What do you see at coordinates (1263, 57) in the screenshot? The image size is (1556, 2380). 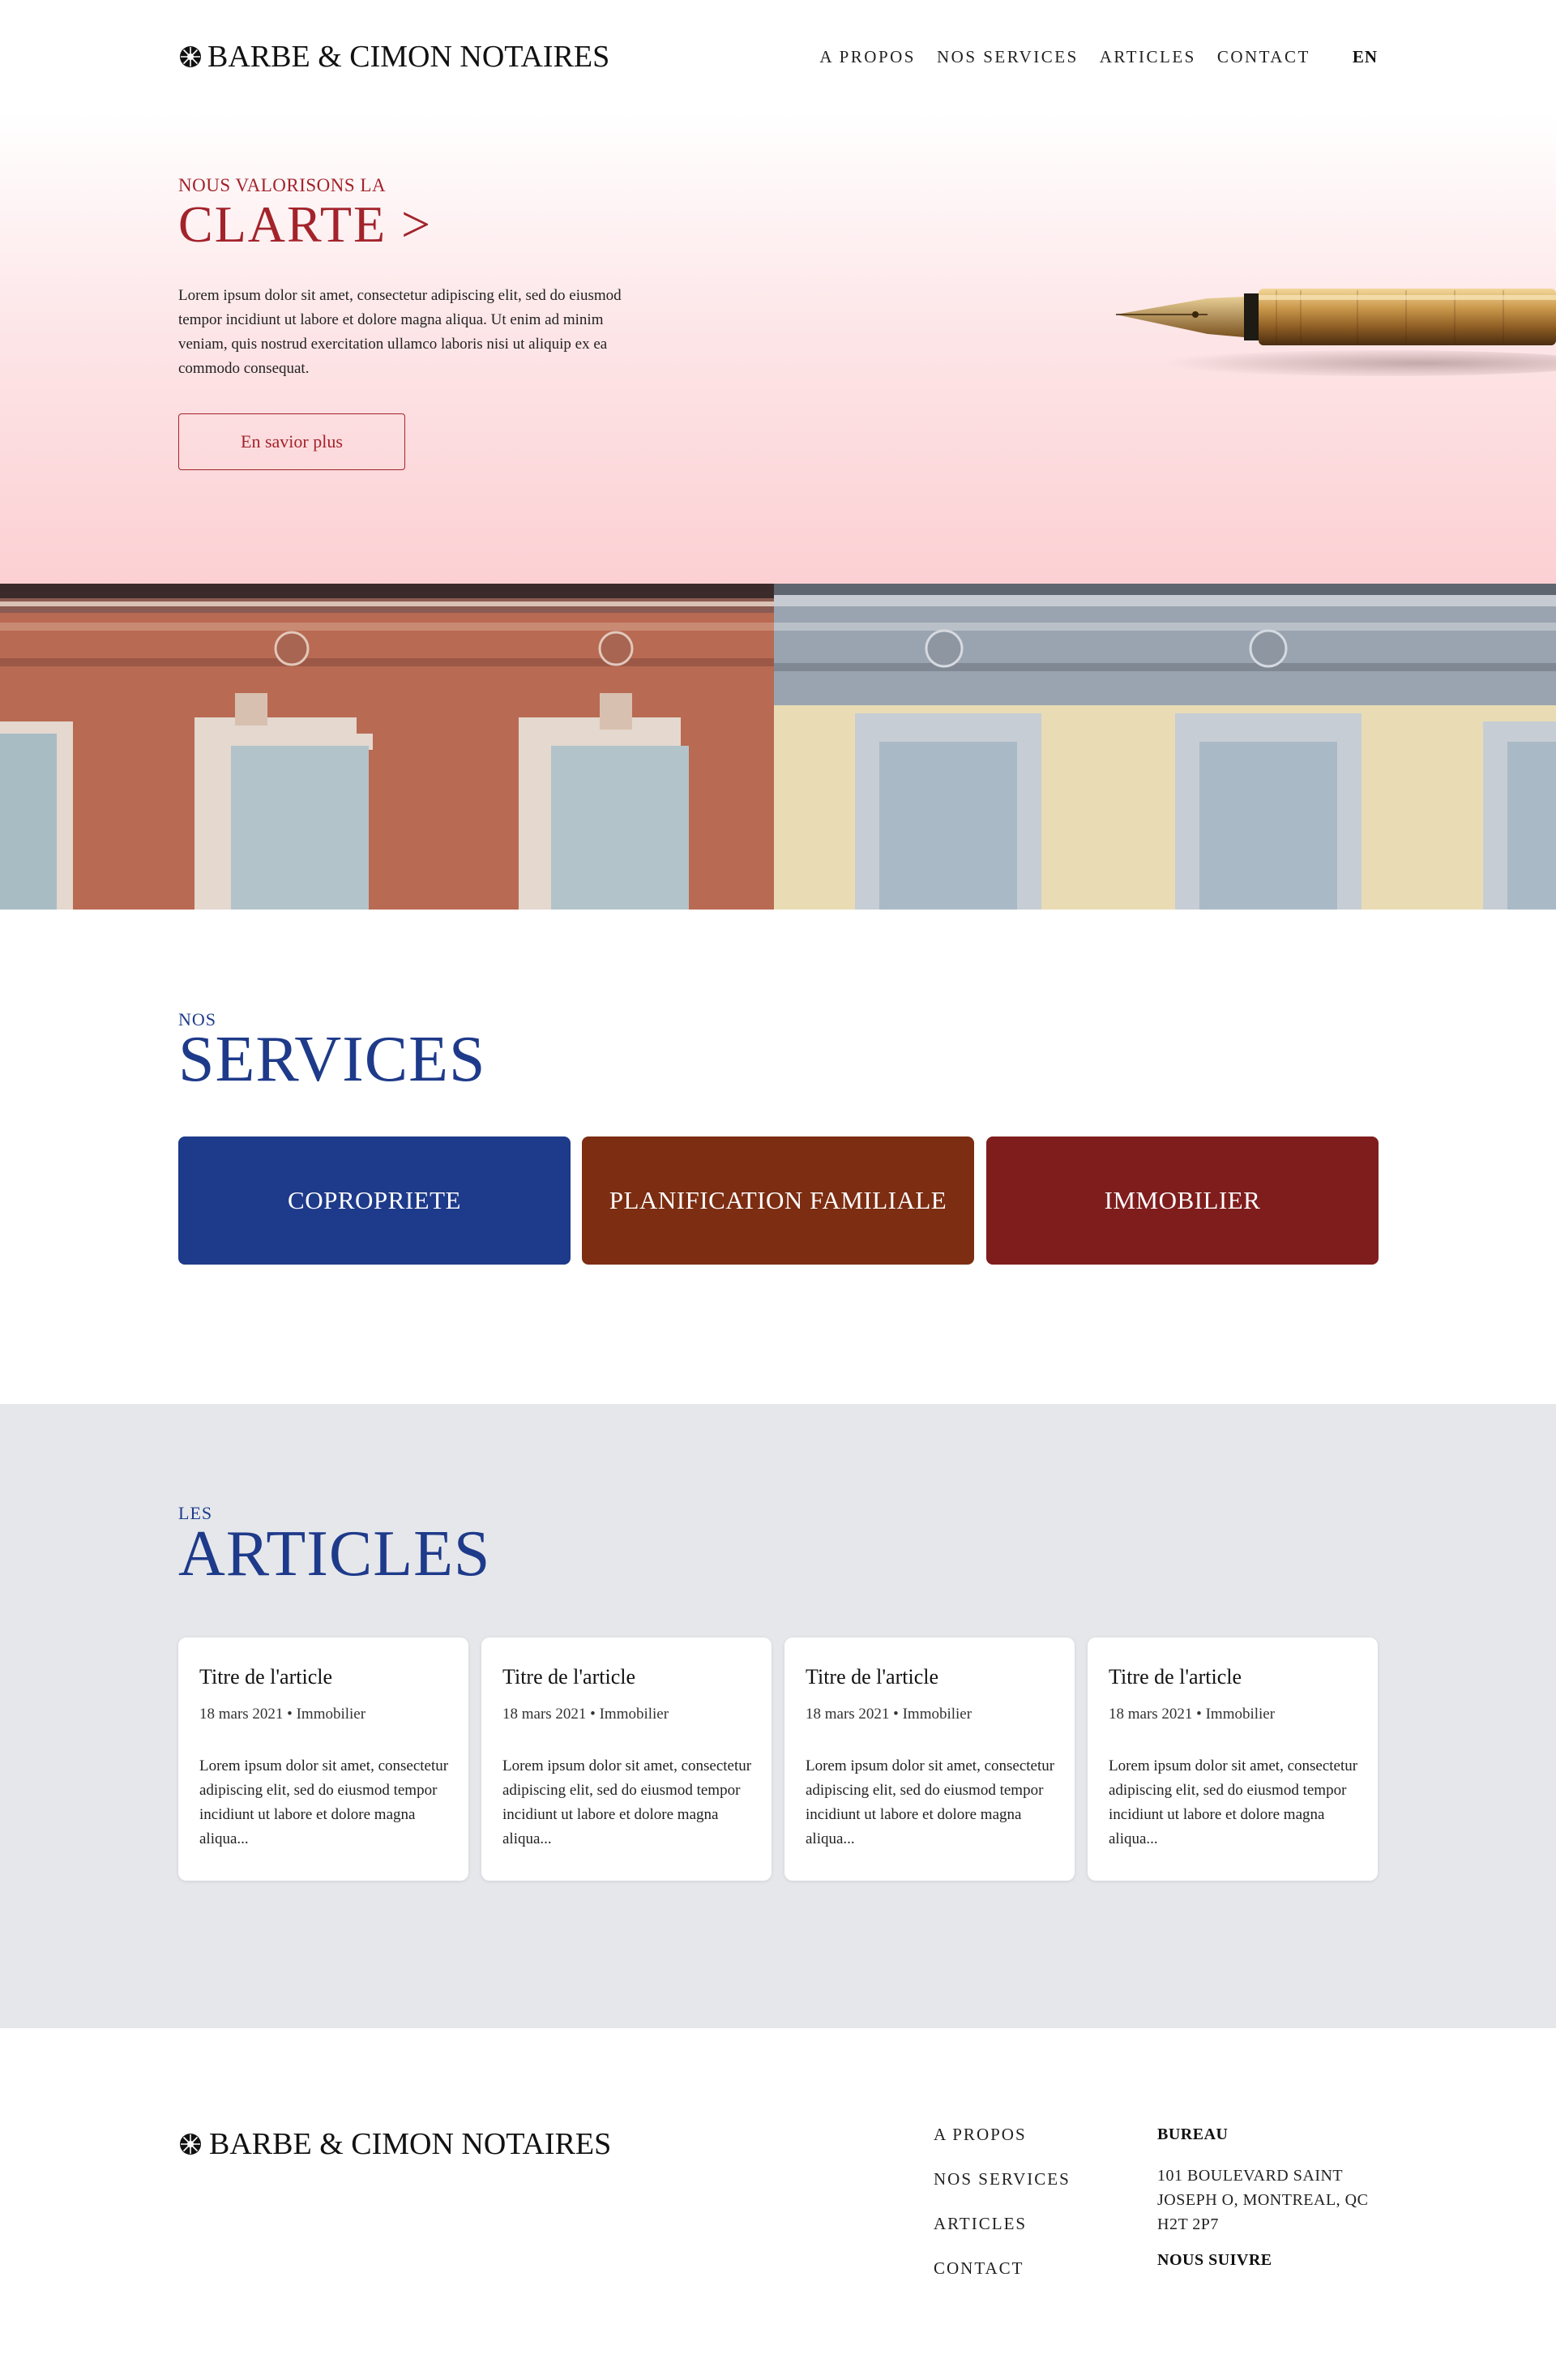 I see `nav-contact: CONTACT` at bounding box center [1263, 57].